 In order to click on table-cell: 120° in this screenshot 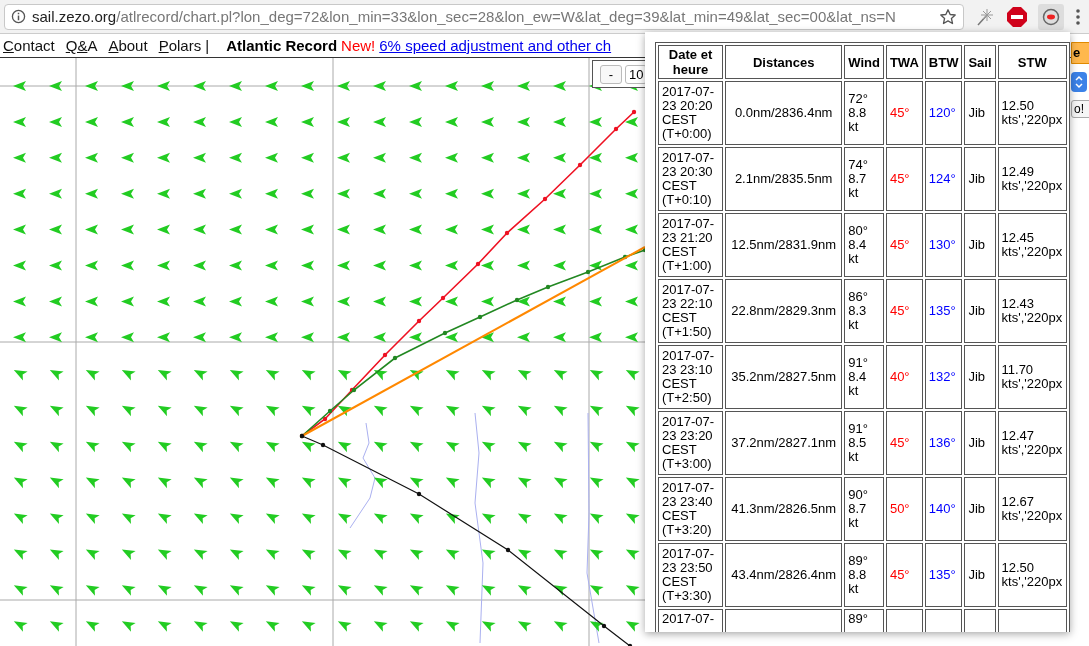, I will do `click(943, 113)`.